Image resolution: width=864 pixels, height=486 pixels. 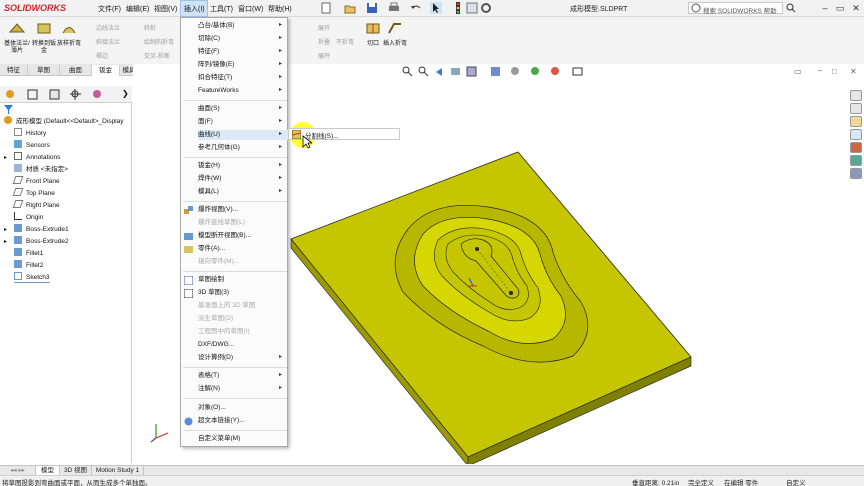 What do you see at coordinates (345, 41) in the screenshot?
I see `no-bends-button: 不折弯` at bounding box center [345, 41].